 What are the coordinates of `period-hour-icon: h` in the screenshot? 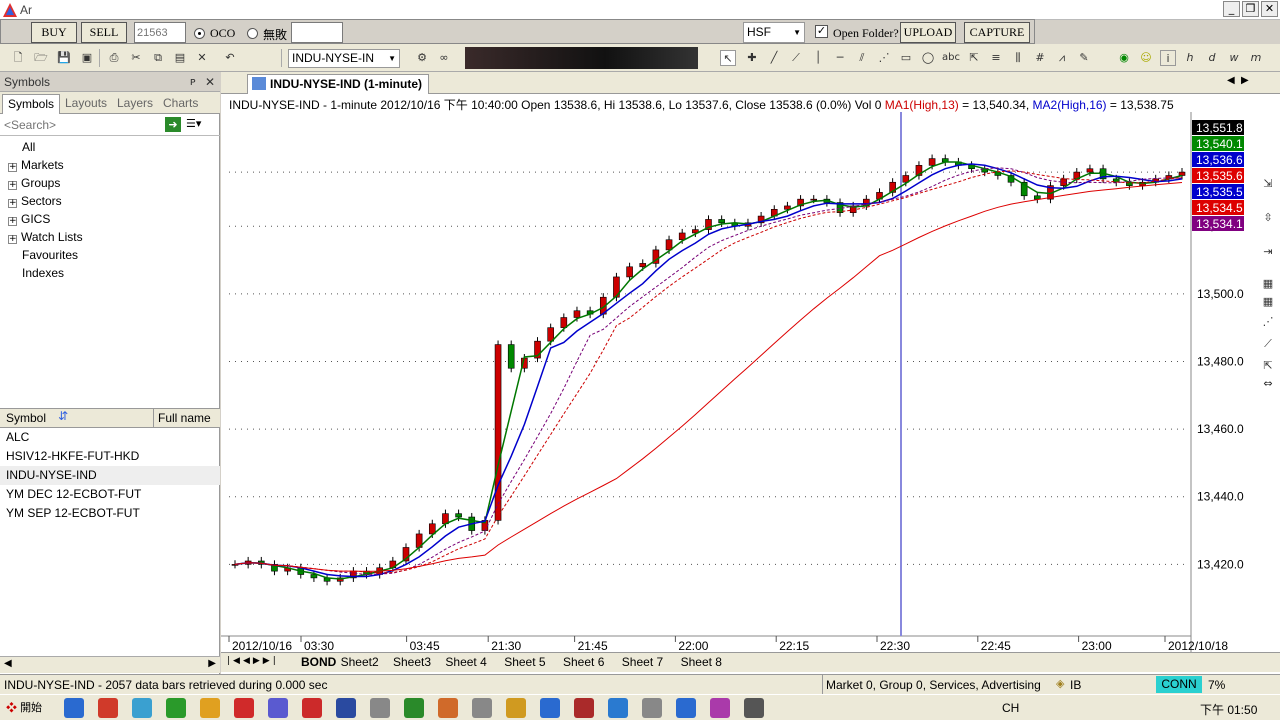 It's located at (1190, 58).